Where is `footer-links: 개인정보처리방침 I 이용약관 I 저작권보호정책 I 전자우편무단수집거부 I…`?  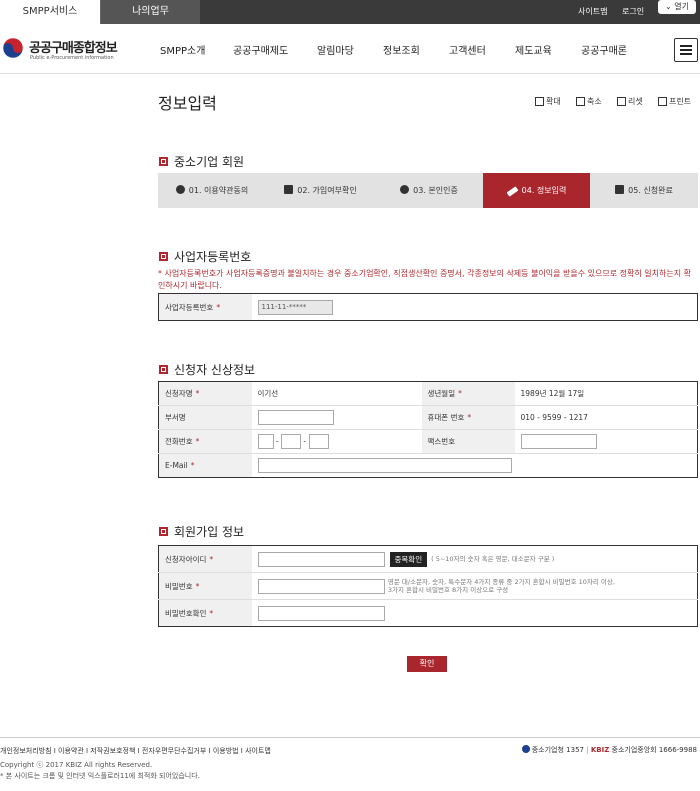
footer-links: 개인정보처리방침 I 이용약관 I 저작권보호정책 I 전자우편무단수집거부 I… is located at coordinates (135, 751).